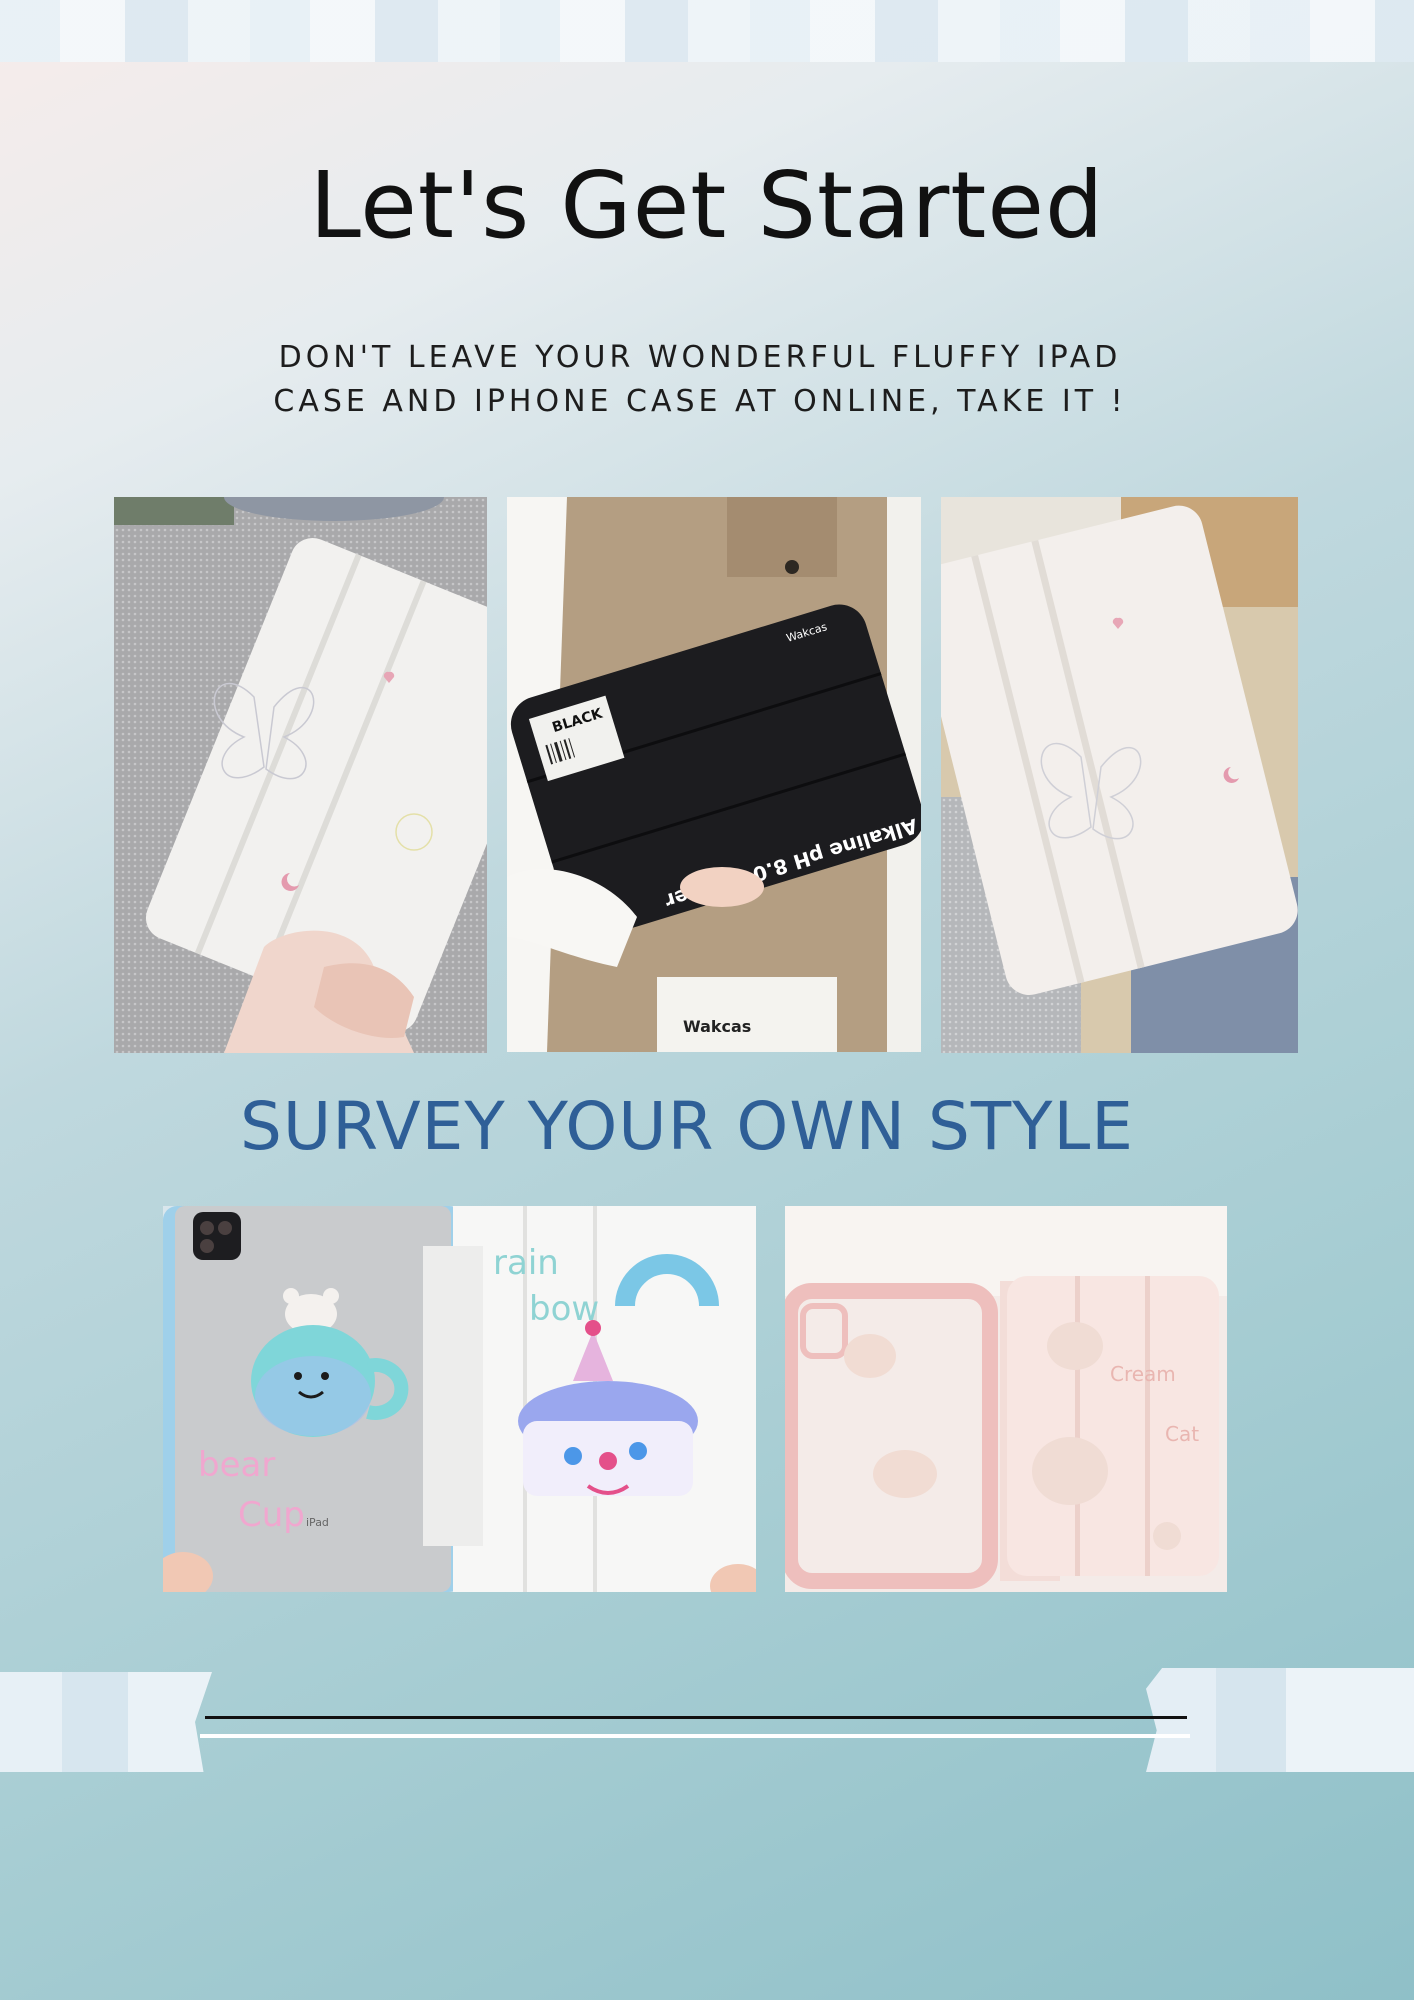  Describe the element at coordinates (1143, 1374) in the screenshot. I see `cream-text: Cream` at that location.